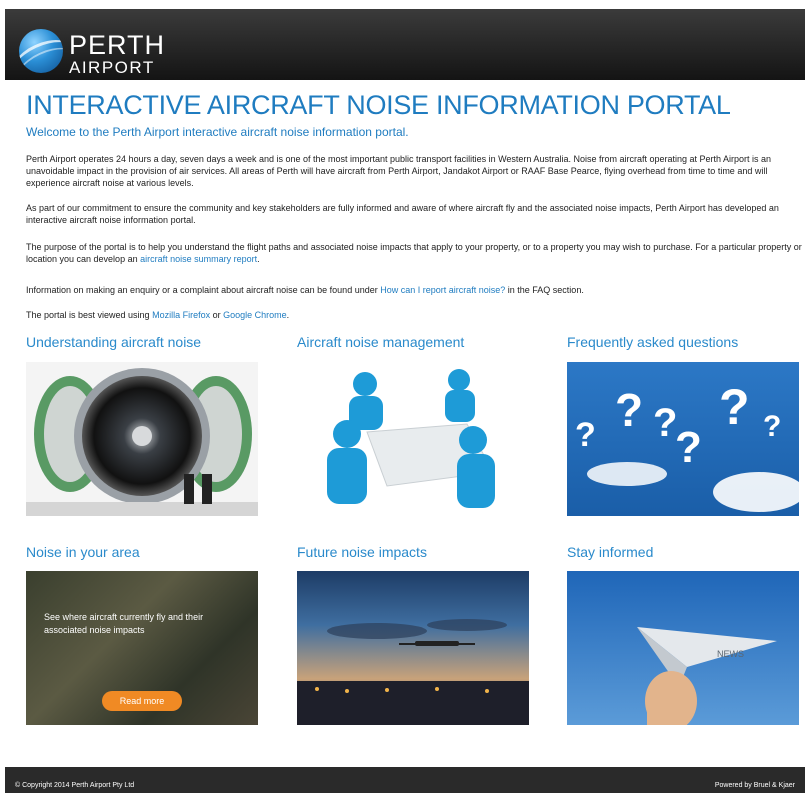  I want to click on paper-plane-text: NEWS, so click(730, 654).